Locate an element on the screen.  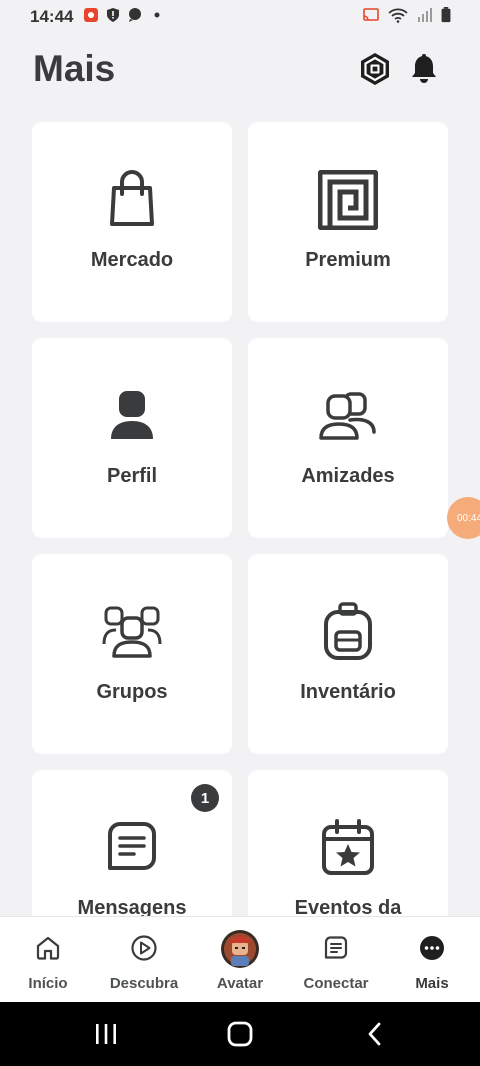
calendar-star-icon is located at coordinates (348, 847).